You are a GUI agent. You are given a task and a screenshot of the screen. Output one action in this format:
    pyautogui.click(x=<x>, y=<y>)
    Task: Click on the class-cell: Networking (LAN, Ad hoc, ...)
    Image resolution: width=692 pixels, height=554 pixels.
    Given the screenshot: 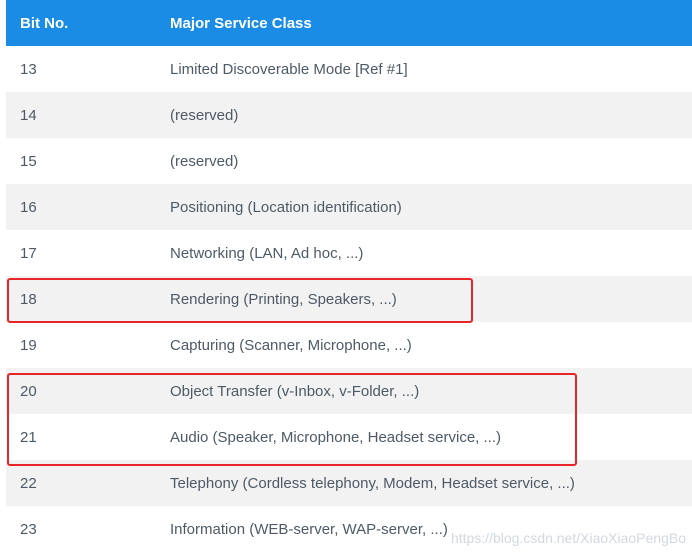 What is the action you would take?
    pyautogui.click(x=267, y=253)
    